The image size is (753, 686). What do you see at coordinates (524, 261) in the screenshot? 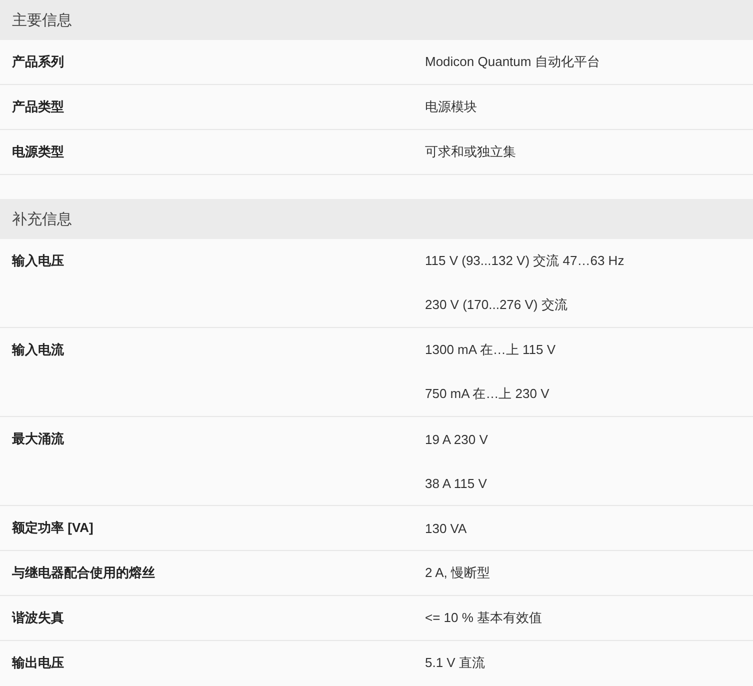
I see `spec-value: 115 V (93...132 V) 交流 47…63 Hz` at bounding box center [524, 261].